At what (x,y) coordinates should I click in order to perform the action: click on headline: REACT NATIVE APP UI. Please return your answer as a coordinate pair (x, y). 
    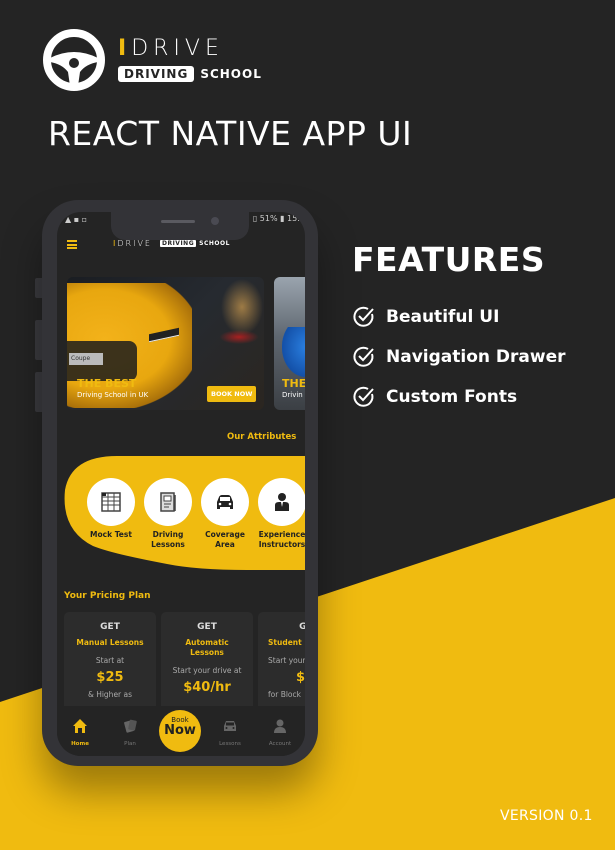
    Looking at the image, I should click on (230, 133).